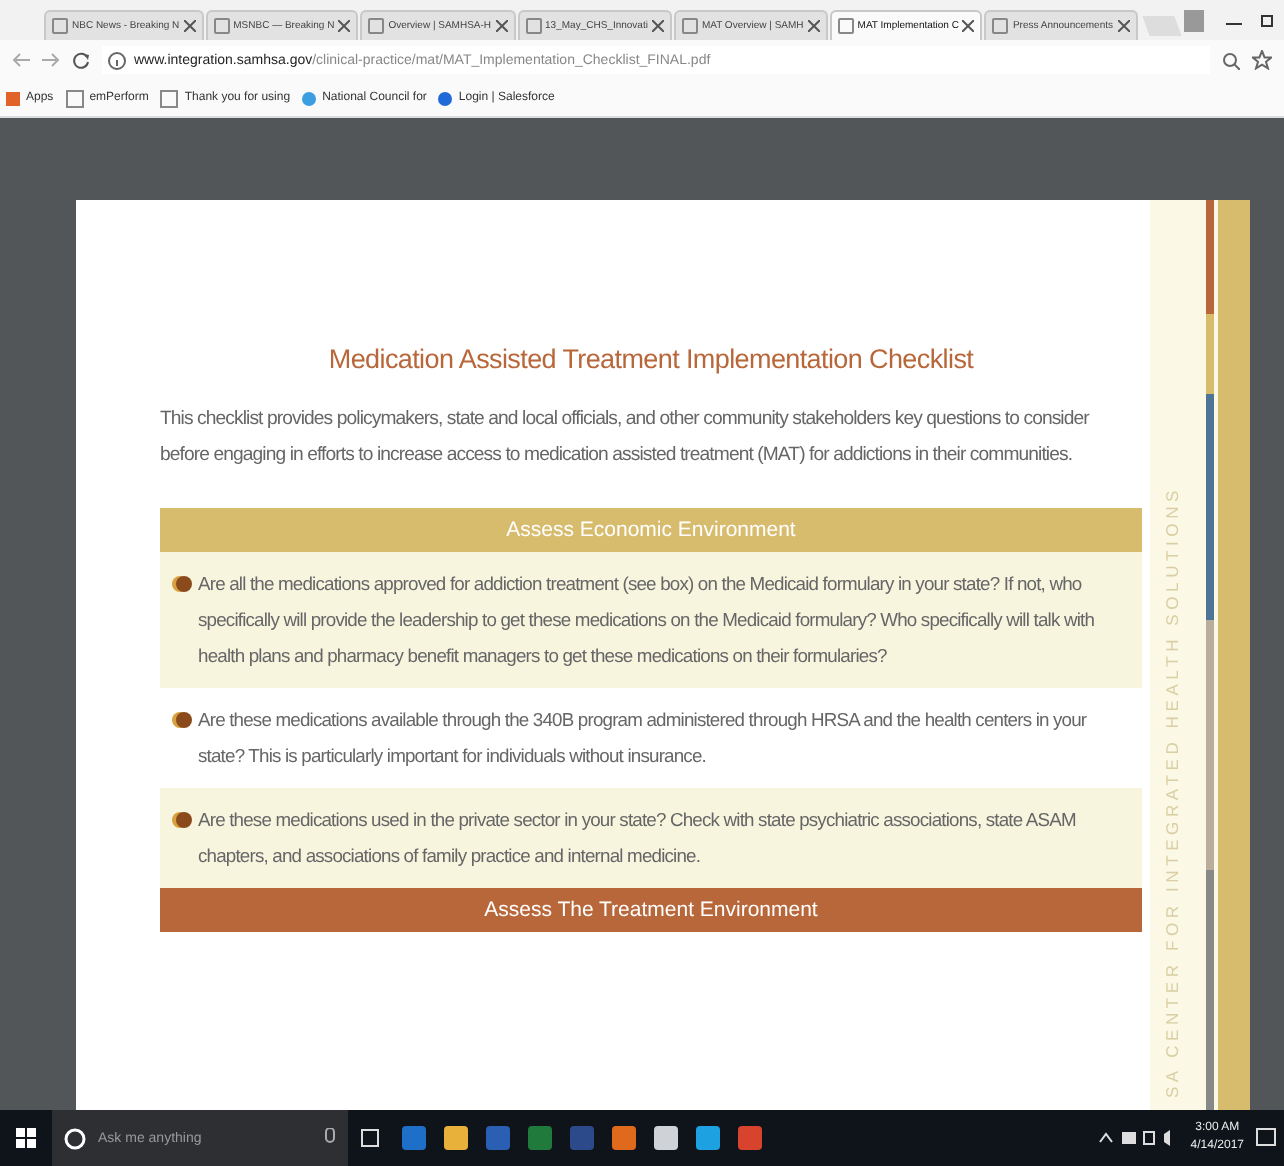 The image size is (1284, 1166). Describe the element at coordinates (1266, 1138) in the screenshot. I see `notification-icon` at that location.